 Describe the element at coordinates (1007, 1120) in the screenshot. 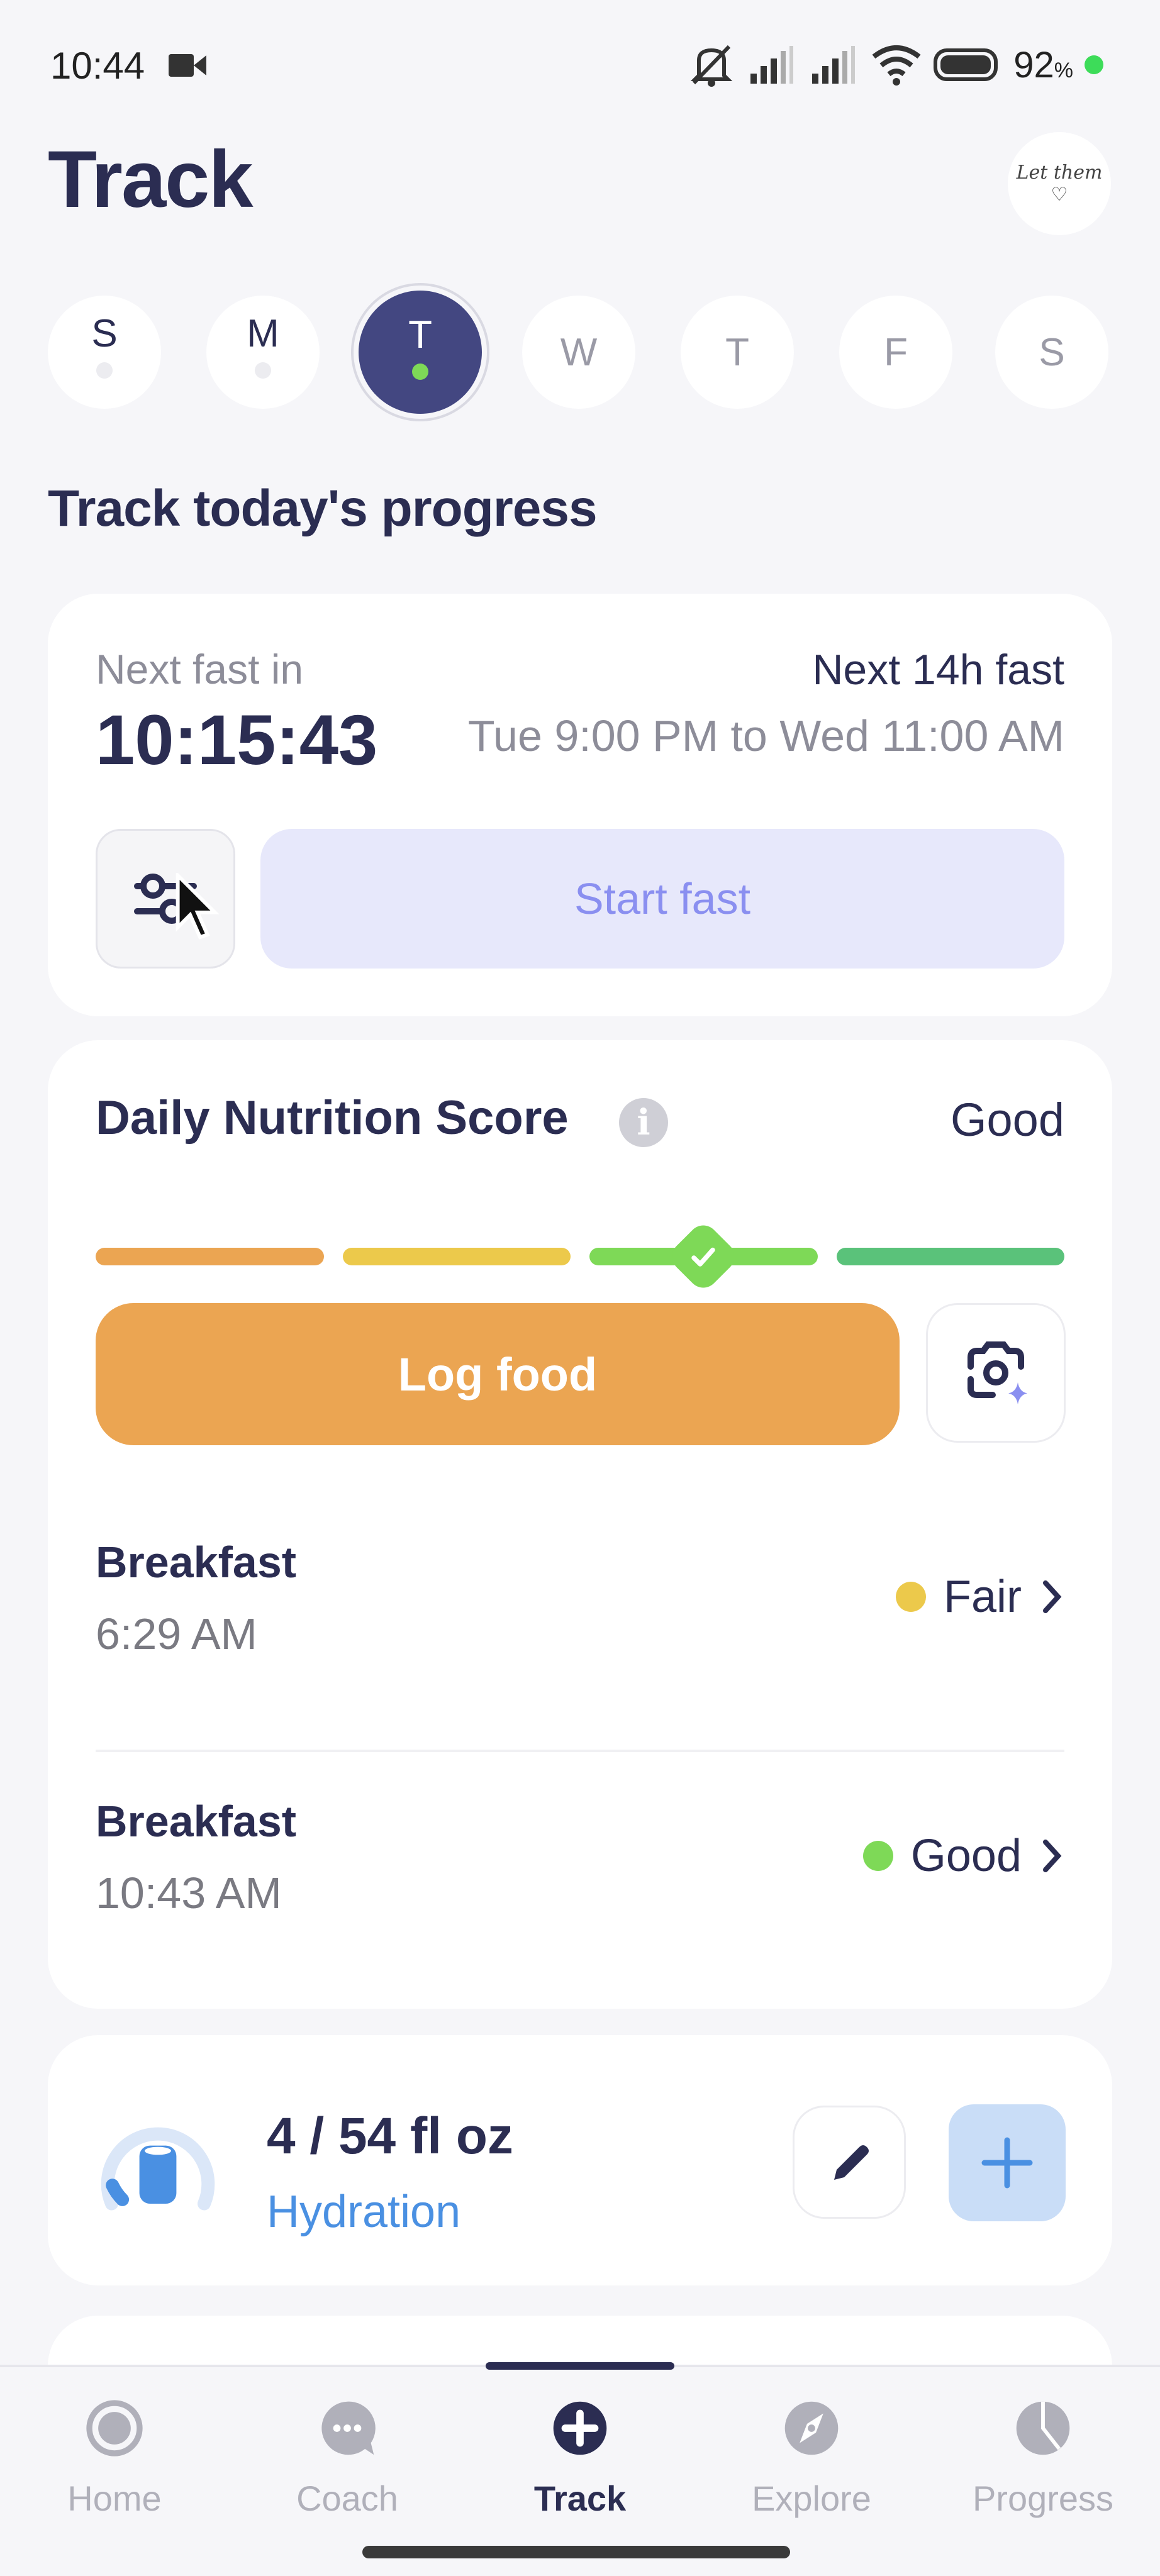

I see `nutrition-score-status: Good` at that location.